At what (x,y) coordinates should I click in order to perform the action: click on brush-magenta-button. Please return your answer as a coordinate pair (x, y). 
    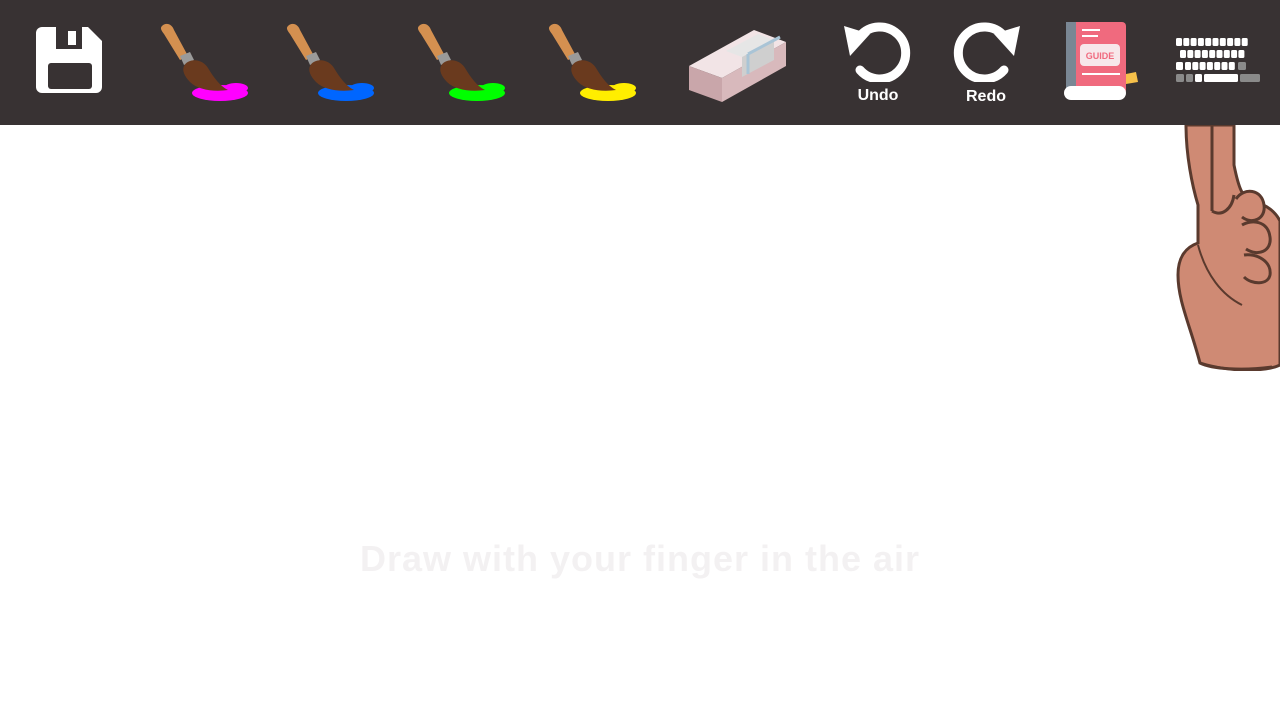
    Looking at the image, I should click on (205, 65).